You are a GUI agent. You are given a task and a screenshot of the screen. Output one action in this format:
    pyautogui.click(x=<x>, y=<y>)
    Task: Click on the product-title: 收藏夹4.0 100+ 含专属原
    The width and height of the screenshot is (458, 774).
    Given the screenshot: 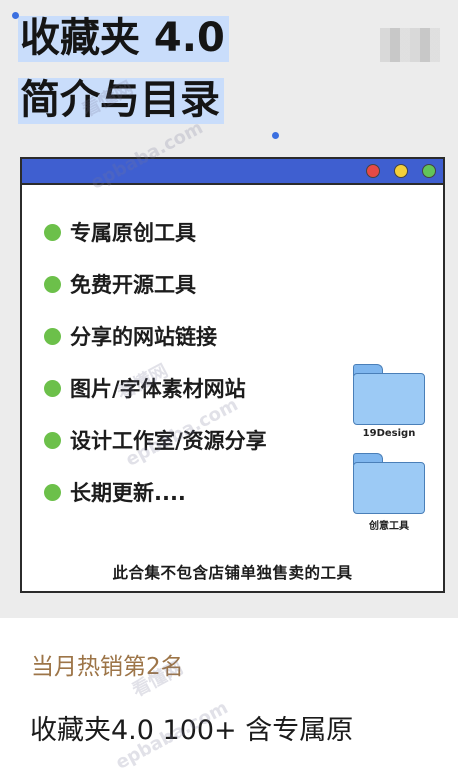 What is the action you would take?
    pyautogui.click(x=191, y=727)
    